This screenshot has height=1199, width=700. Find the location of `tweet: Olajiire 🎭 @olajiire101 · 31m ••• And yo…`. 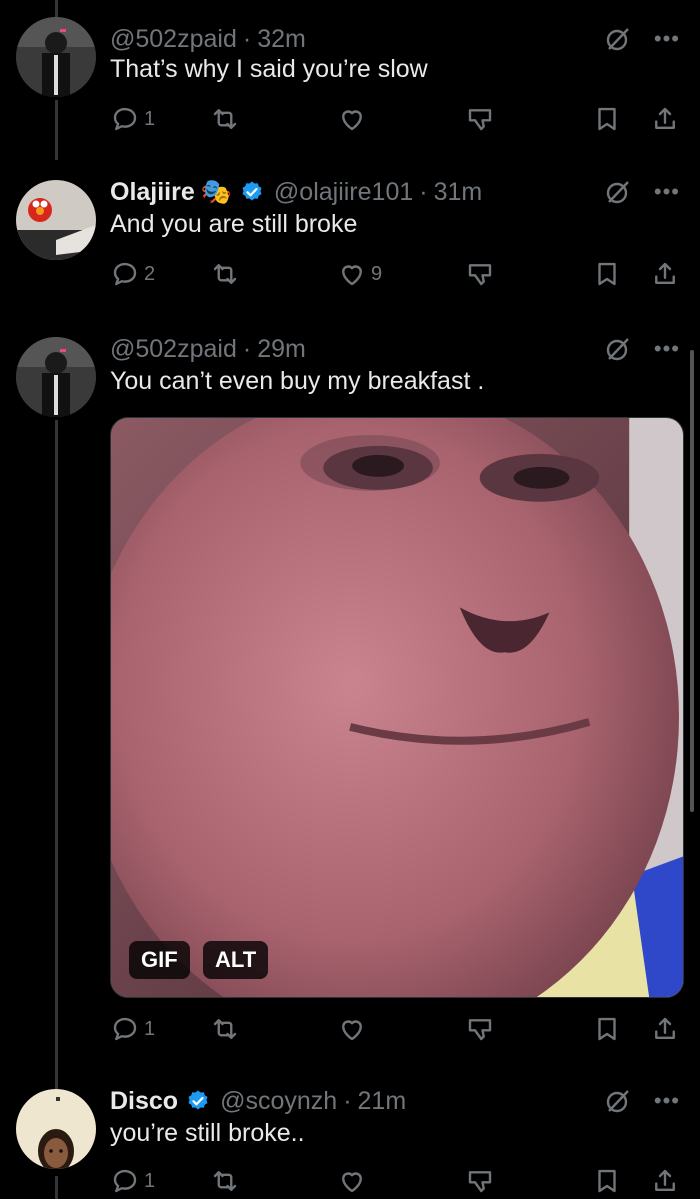

tweet: Olajiire 🎭 @olajiire101 · 31m ••• And yo… is located at coordinates (350, 242).